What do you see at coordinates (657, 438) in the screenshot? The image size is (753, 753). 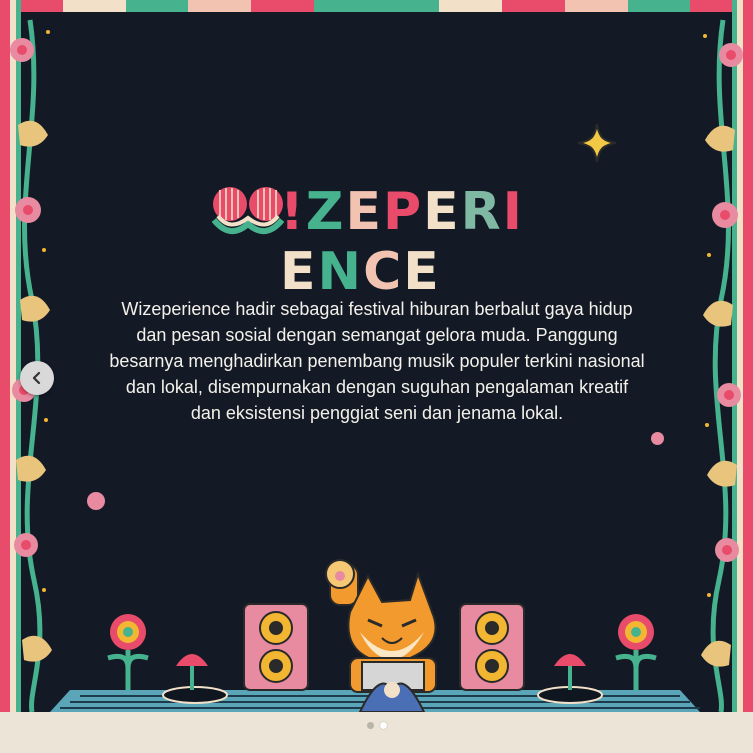 I see `decor-dot-pink-right` at bounding box center [657, 438].